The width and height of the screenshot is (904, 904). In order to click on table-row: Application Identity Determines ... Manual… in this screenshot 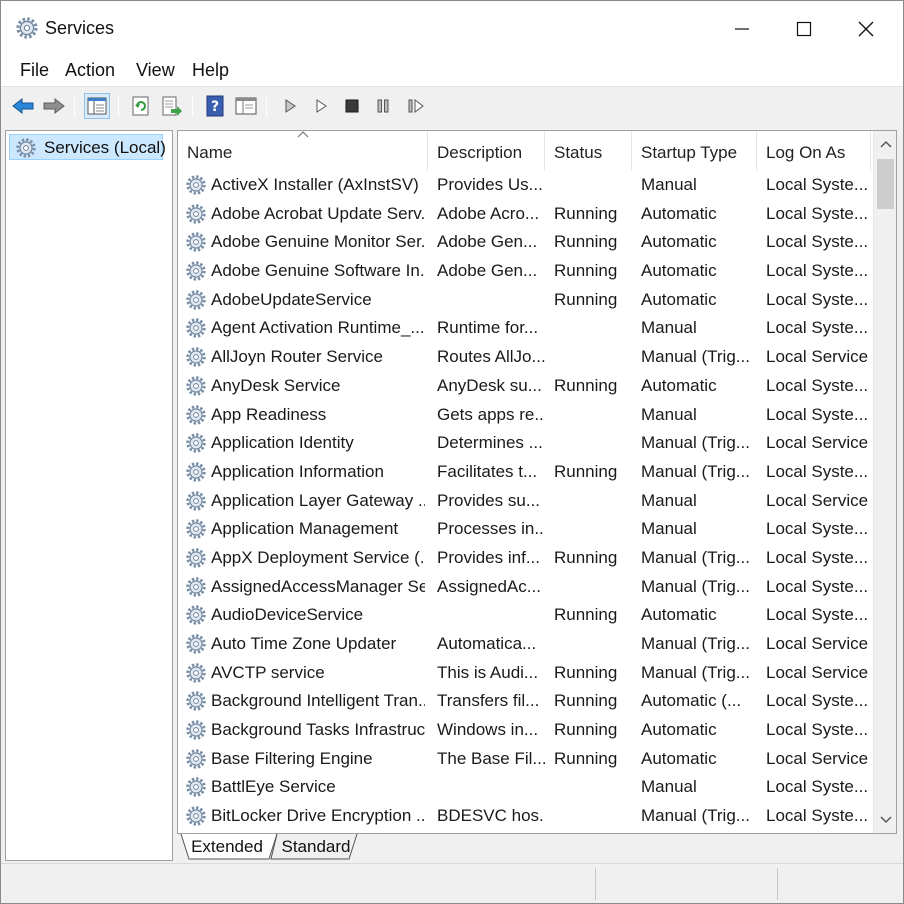, I will do `click(525, 443)`.